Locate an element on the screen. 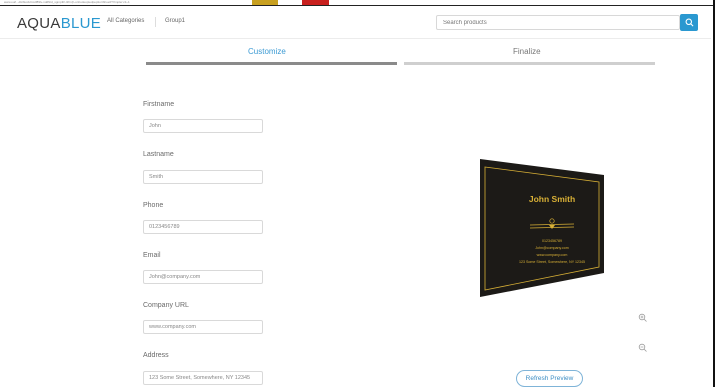 The height and width of the screenshot is (387, 723). tab-customize-bar is located at coordinates (271, 63).